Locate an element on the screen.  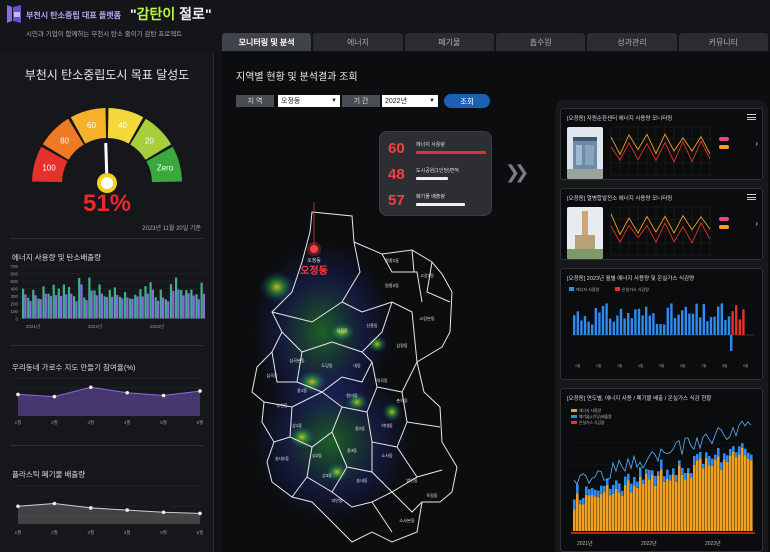
x-tick: 9월 is located at coordinates (745, 365).